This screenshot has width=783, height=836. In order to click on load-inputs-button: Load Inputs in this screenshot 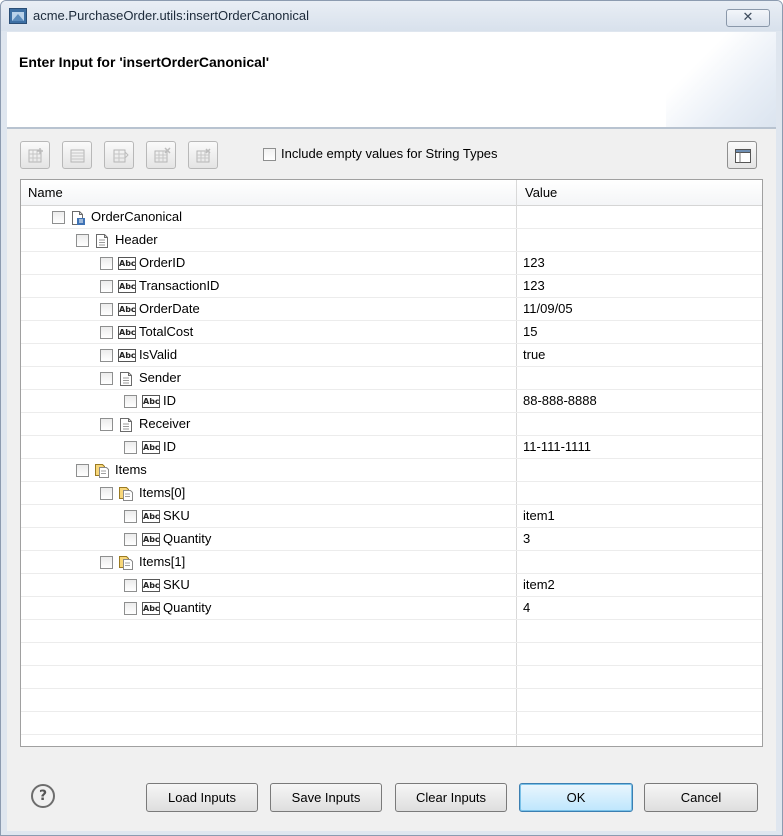, I will do `click(202, 797)`.